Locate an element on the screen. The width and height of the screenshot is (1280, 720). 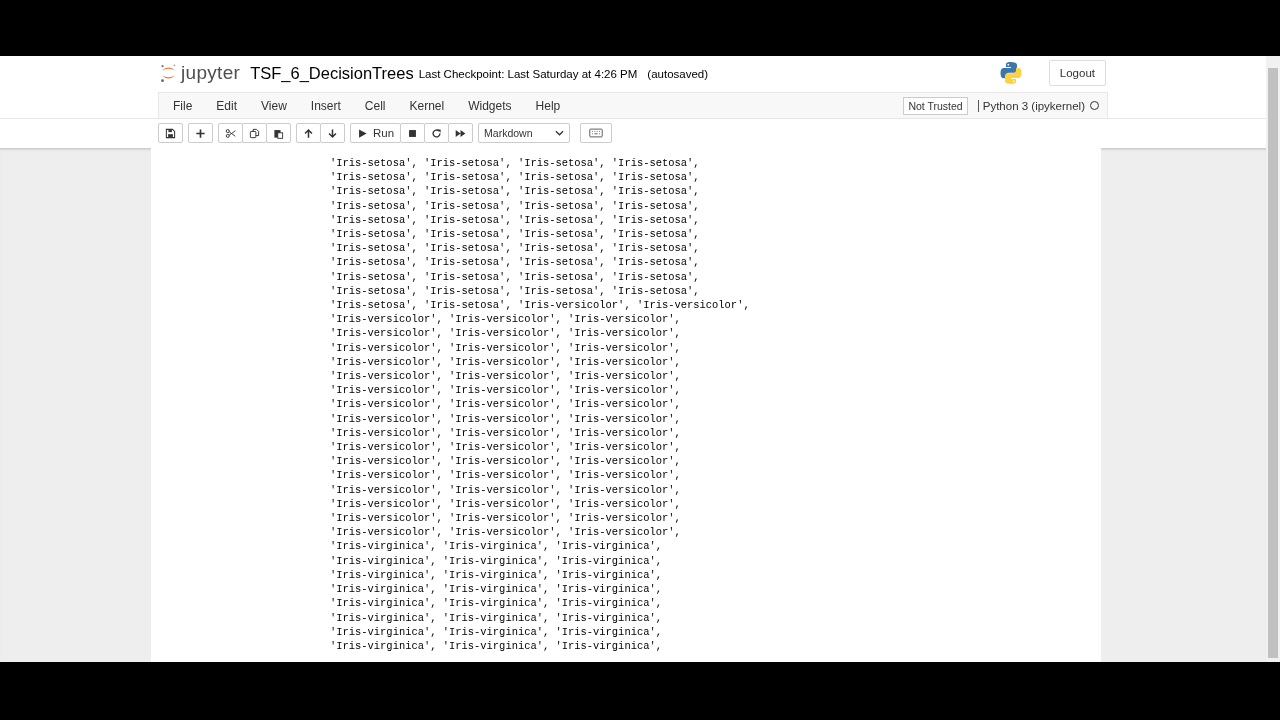
menu-item: View is located at coordinates (274, 105).